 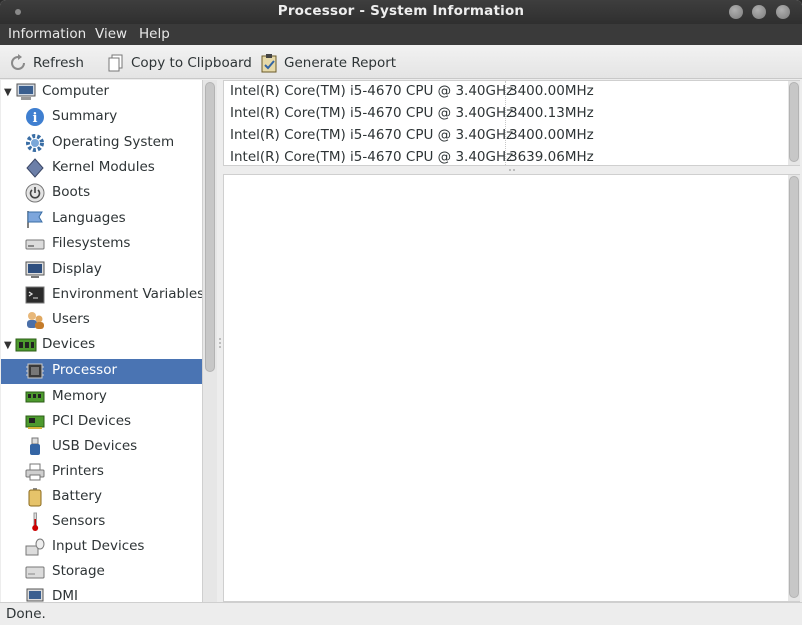 I want to click on horizontal-splitter, so click(x=511, y=170).